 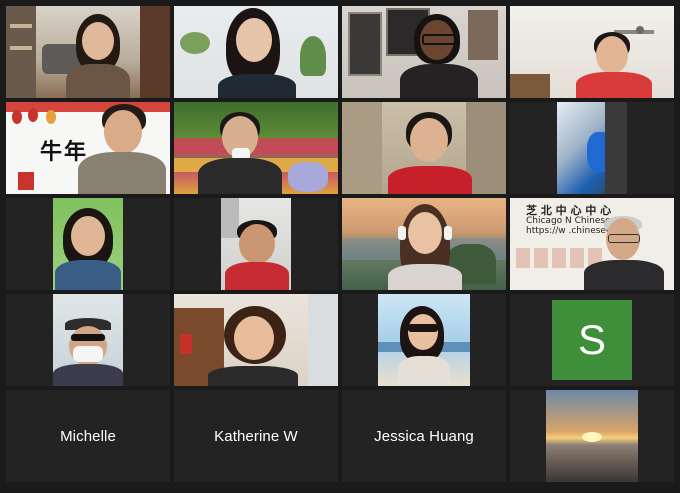 I want to click on participant-tile-5: 牛 年, so click(x=88, y=148).